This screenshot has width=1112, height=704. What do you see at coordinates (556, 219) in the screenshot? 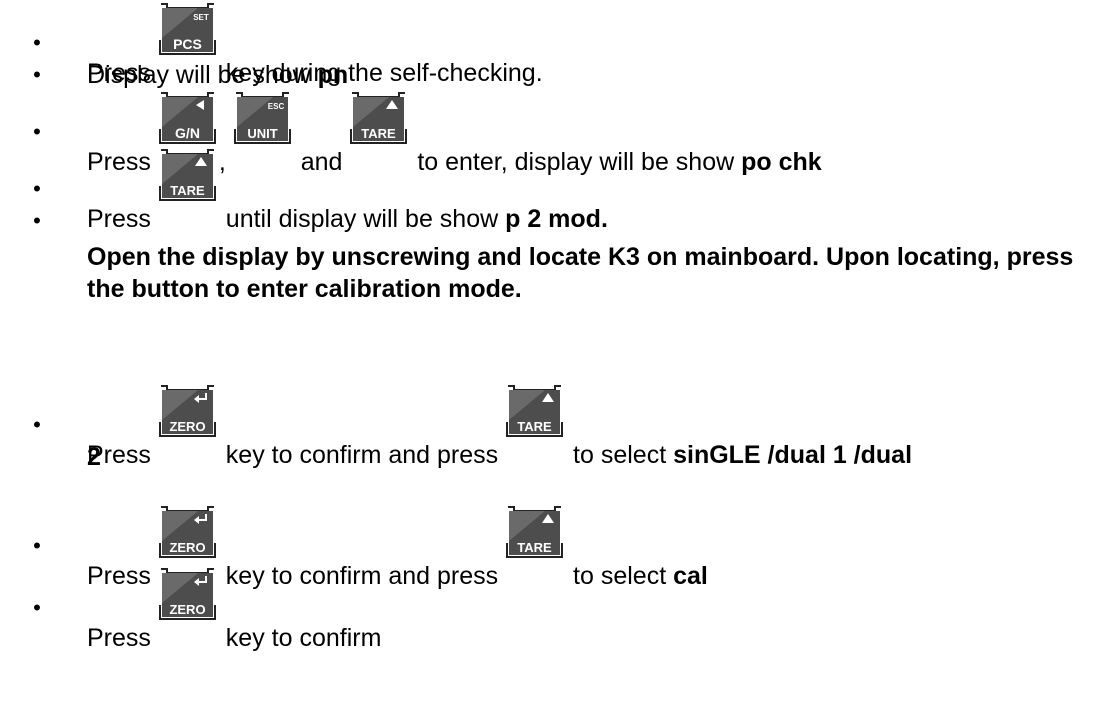
I see `display-value: p 2 mod.` at bounding box center [556, 219].